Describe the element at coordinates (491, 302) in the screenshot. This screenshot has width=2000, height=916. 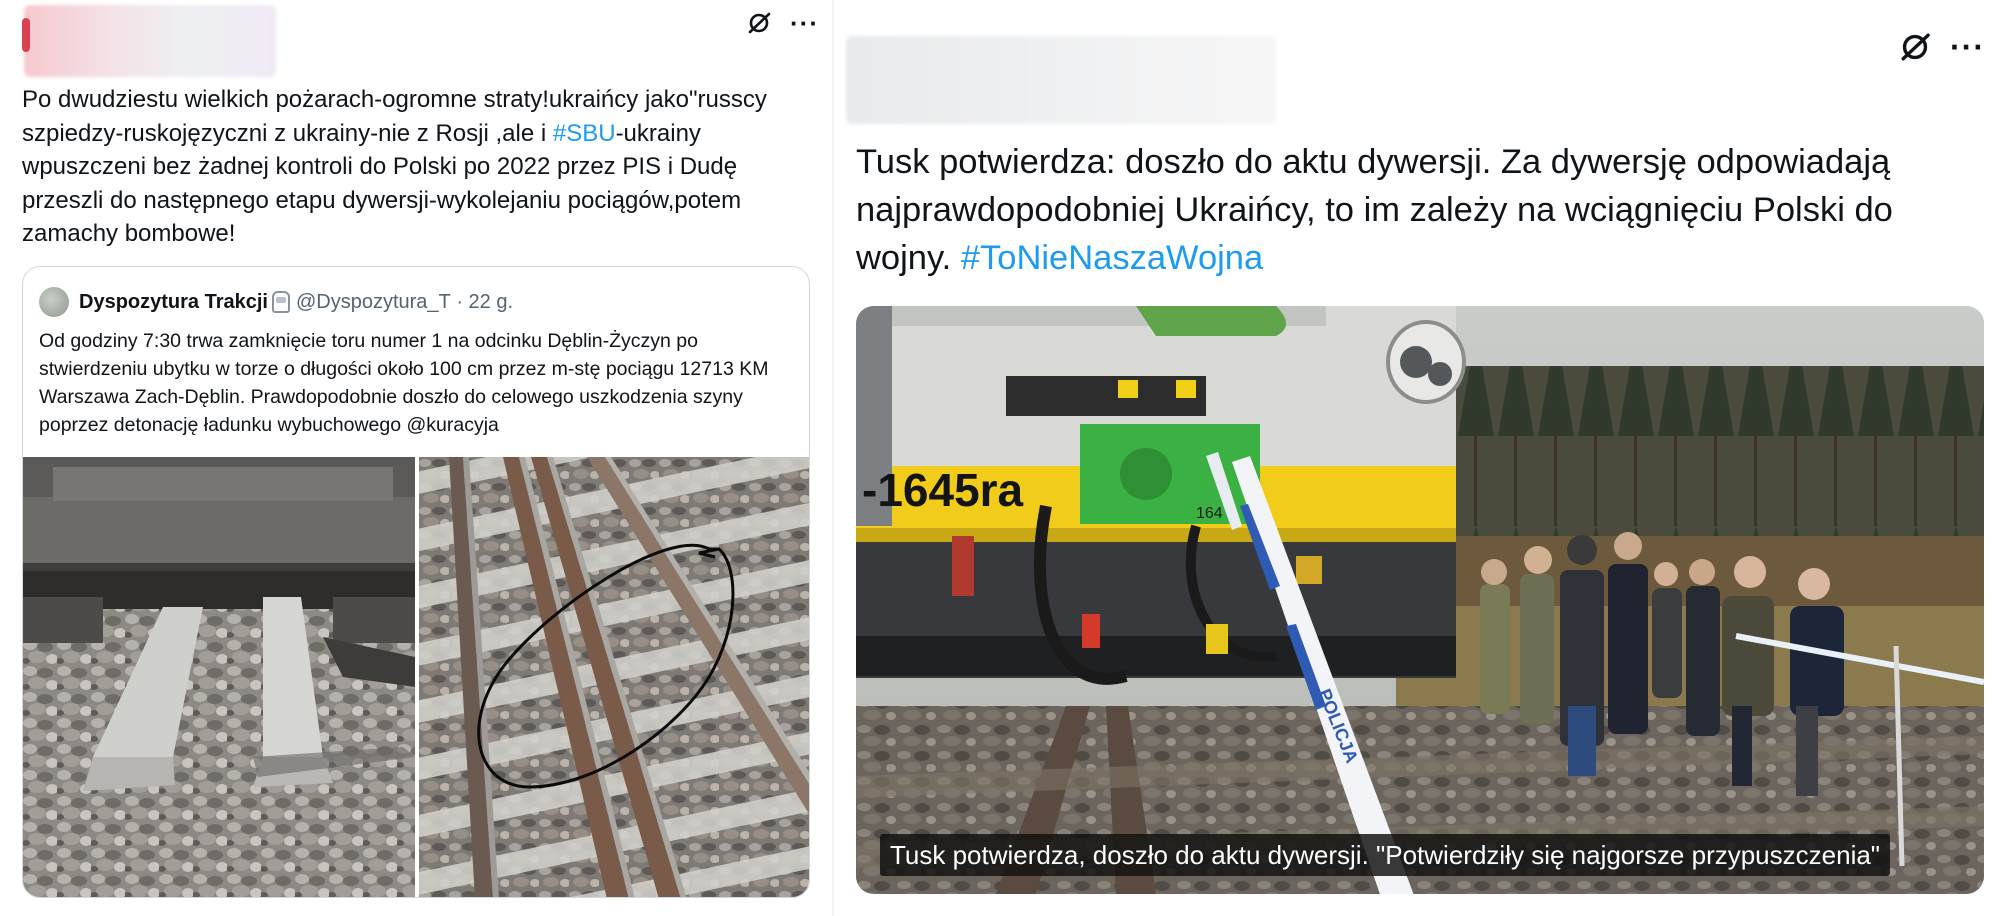
I see `post-timestamp: 22 g.` at that location.